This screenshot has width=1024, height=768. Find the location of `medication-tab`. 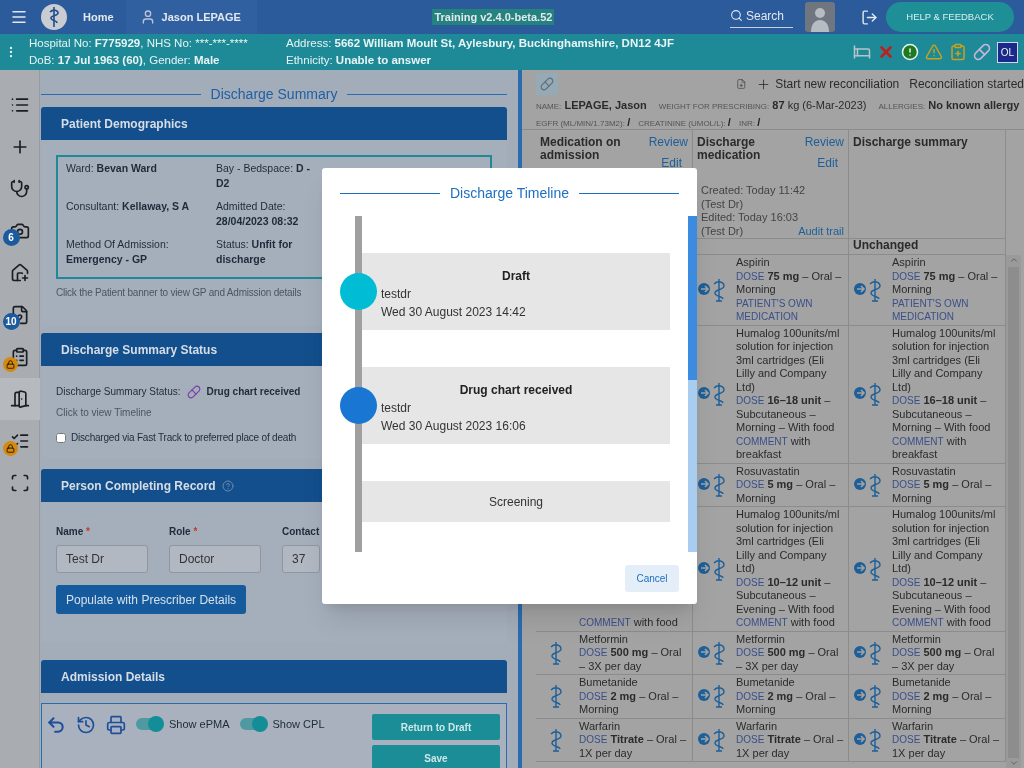

medication-tab is located at coordinates (547, 84).